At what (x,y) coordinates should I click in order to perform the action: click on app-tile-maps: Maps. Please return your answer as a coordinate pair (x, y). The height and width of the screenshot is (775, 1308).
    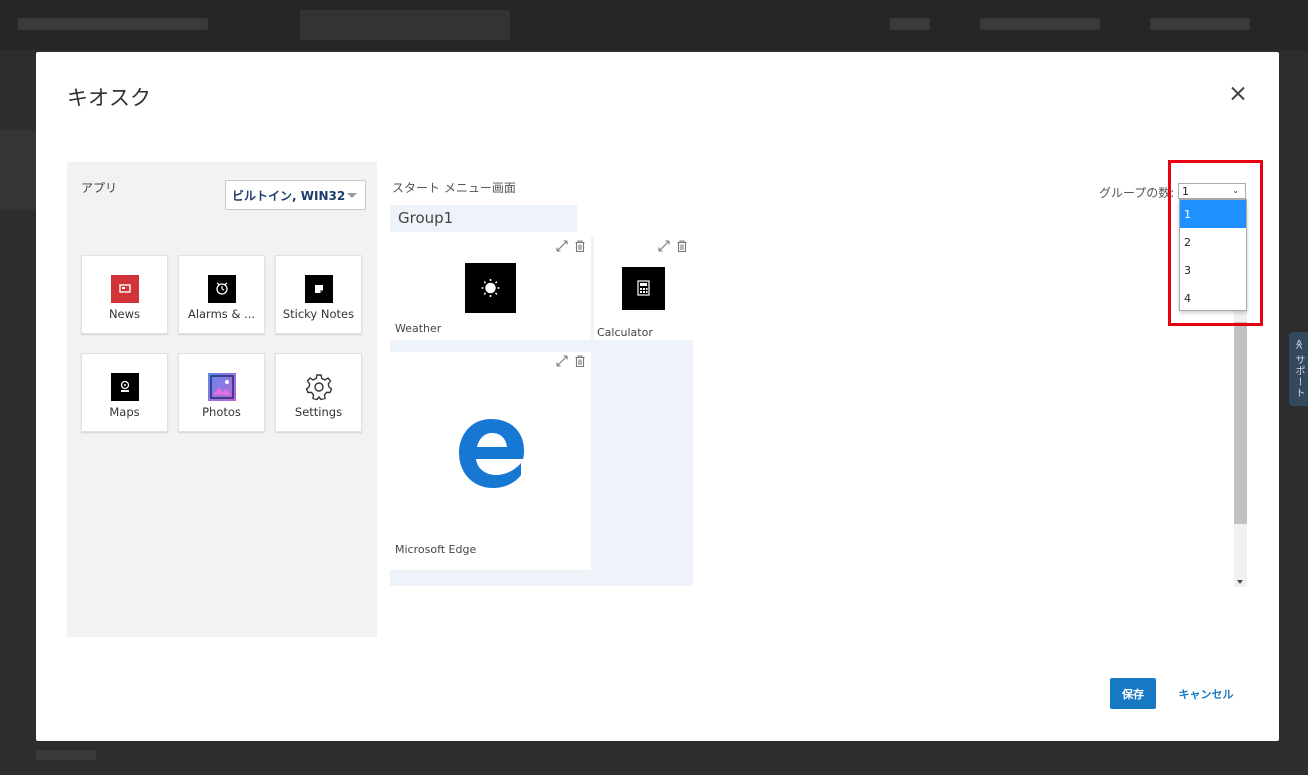
    Looking at the image, I should click on (124, 392).